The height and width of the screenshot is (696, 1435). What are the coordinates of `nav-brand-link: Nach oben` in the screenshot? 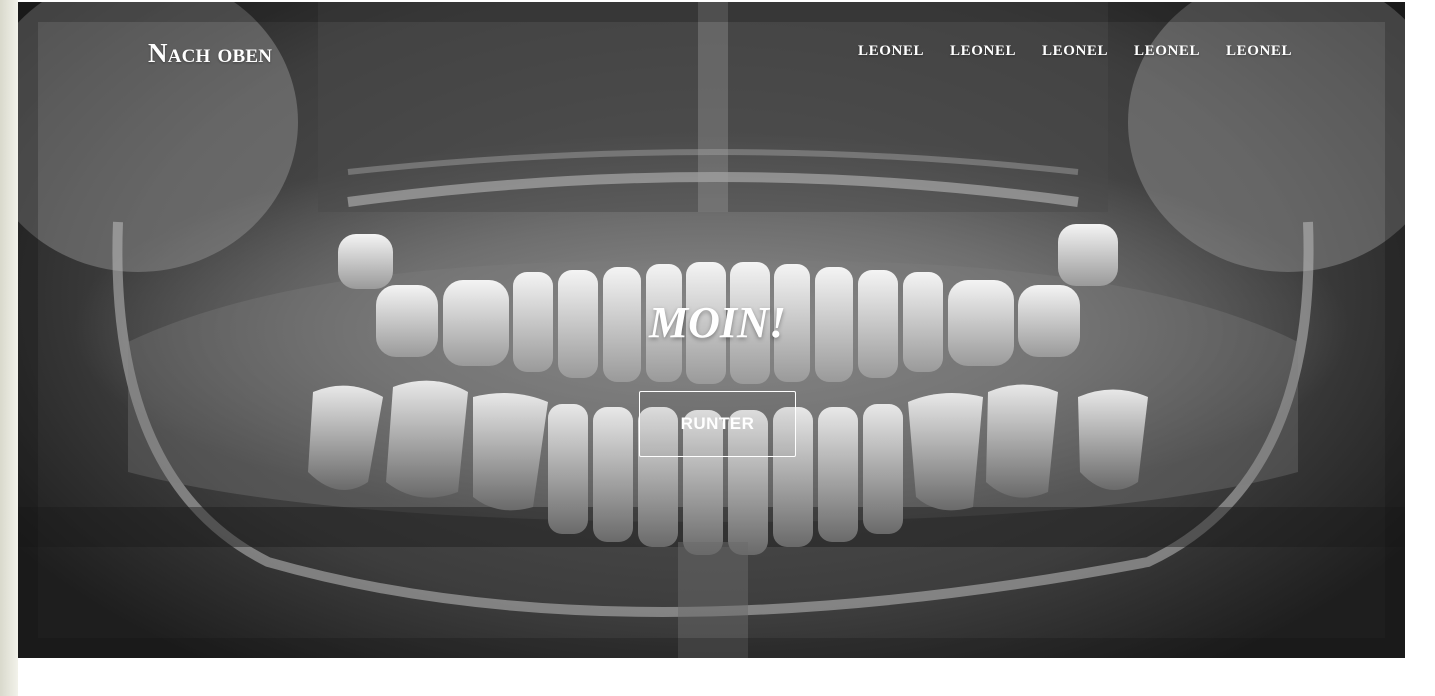 It's located at (210, 53).